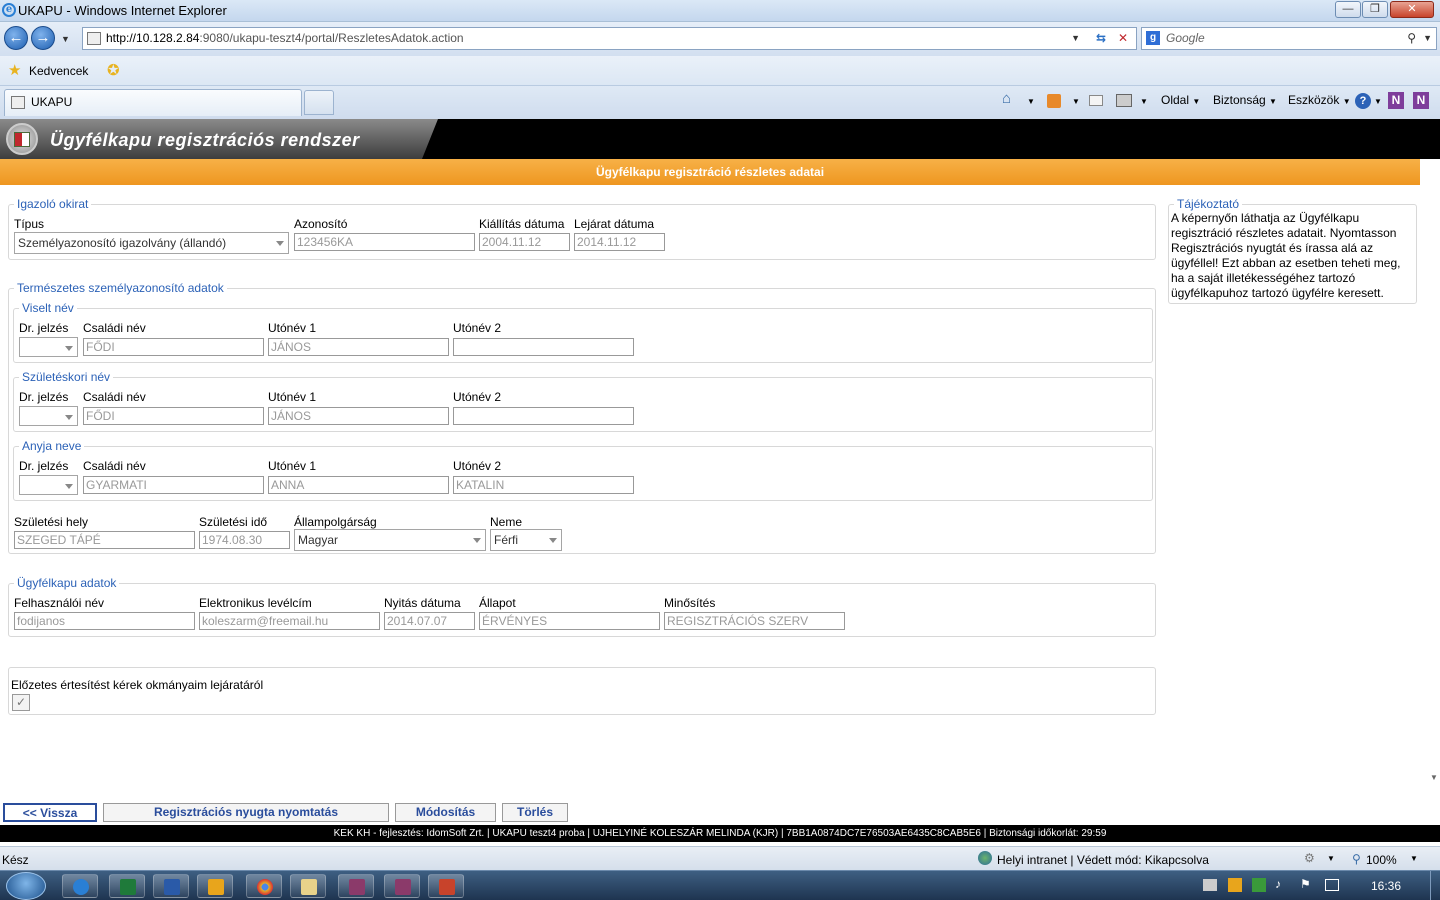  Describe the element at coordinates (1331, 858) in the screenshot. I see `addon-dropdown-icon: ▼` at that location.